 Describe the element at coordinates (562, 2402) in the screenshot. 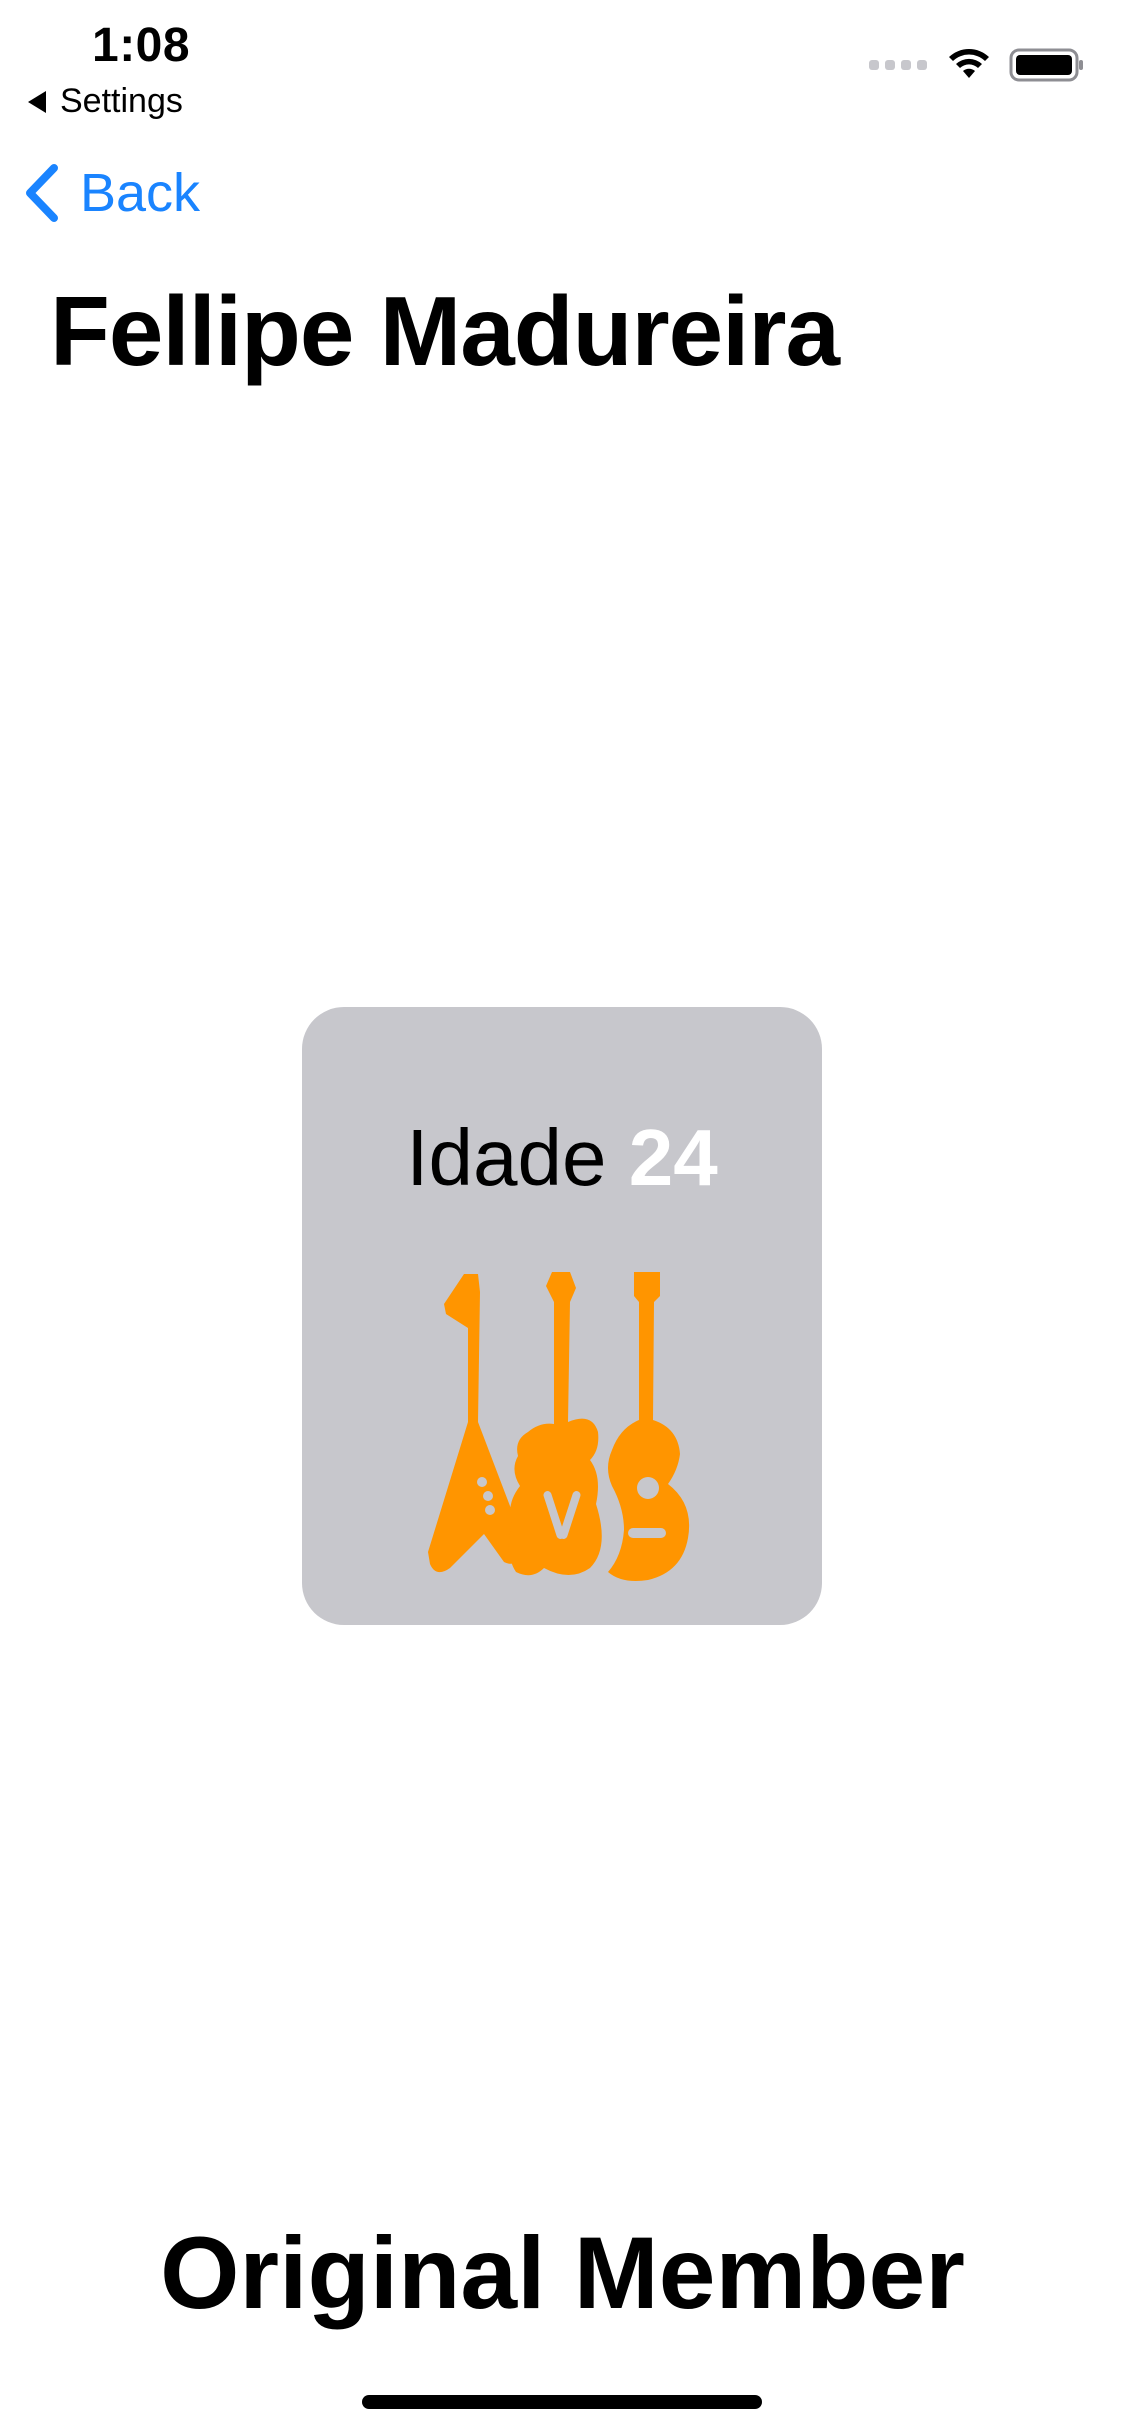

I see `home-indicator` at that location.